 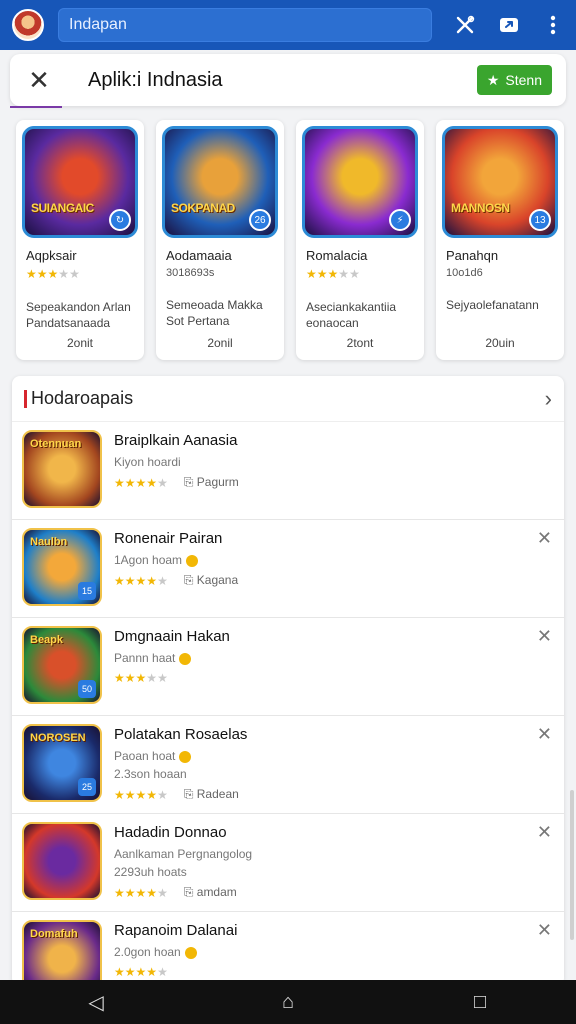 What do you see at coordinates (400, 220) in the screenshot?
I see `app-badge: ⚡` at bounding box center [400, 220].